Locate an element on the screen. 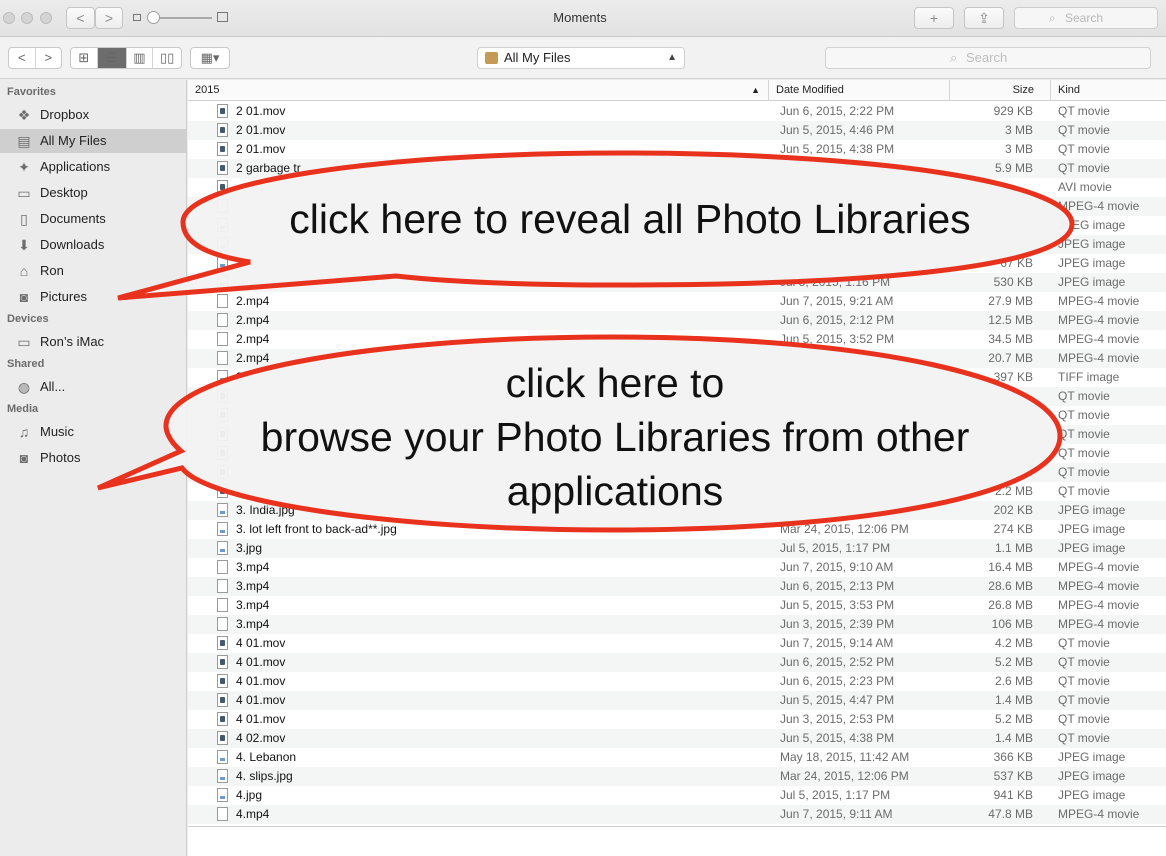 The height and width of the screenshot is (856, 1166). sidebar-item-label: Downloads is located at coordinates (72, 244).